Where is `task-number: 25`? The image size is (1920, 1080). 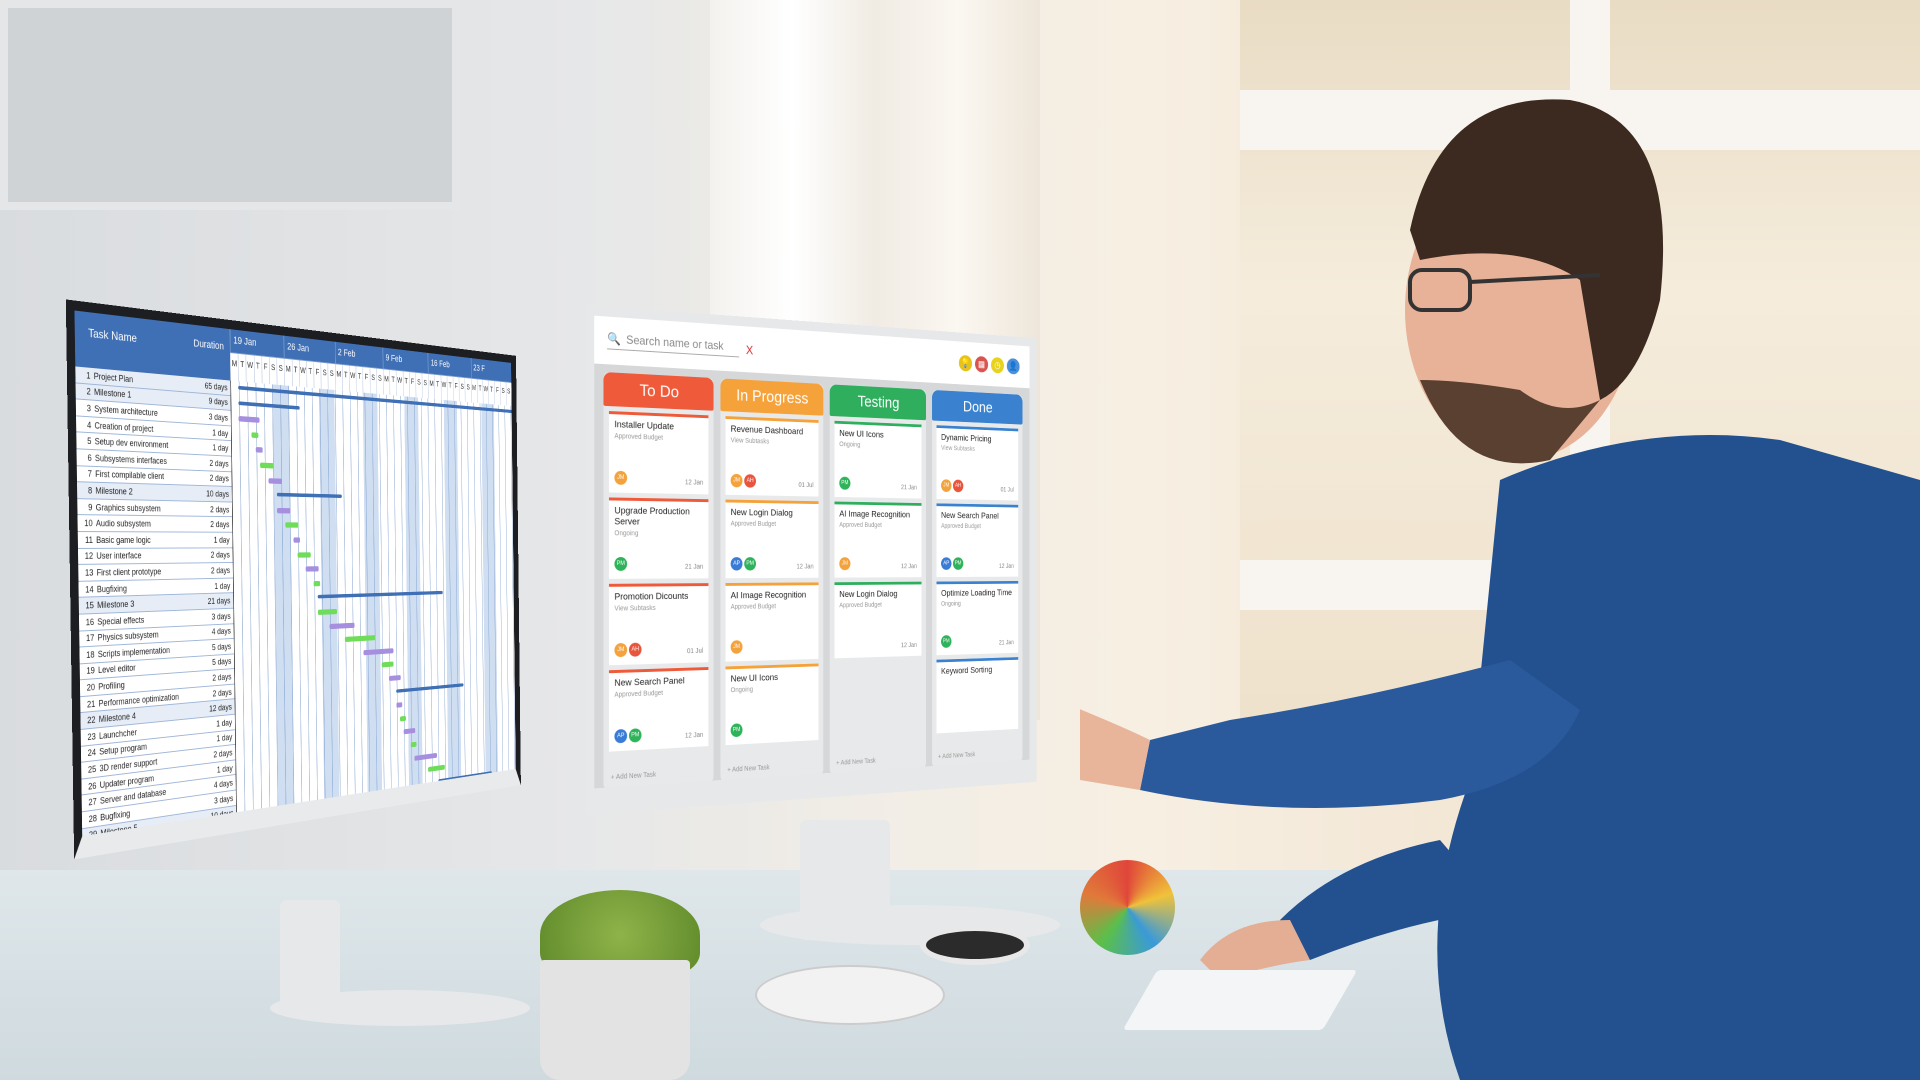 task-number: 25 is located at coordinates (92, 769).